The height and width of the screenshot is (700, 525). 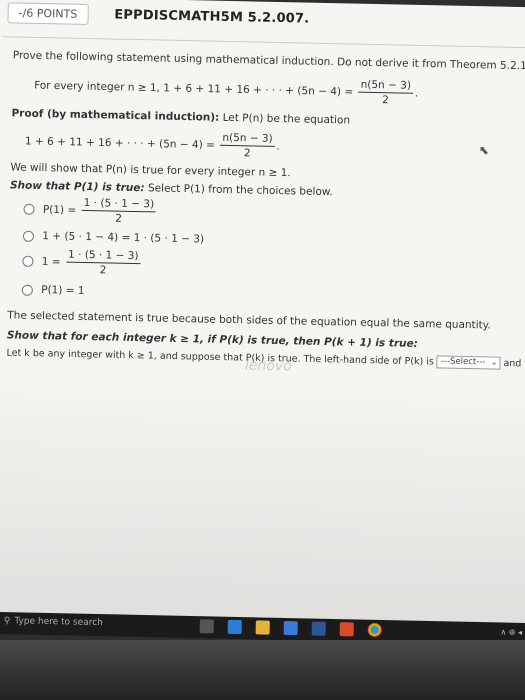 I want to click on statement-fraction: n(5n − 3) 2, so click(x=386, y=92).